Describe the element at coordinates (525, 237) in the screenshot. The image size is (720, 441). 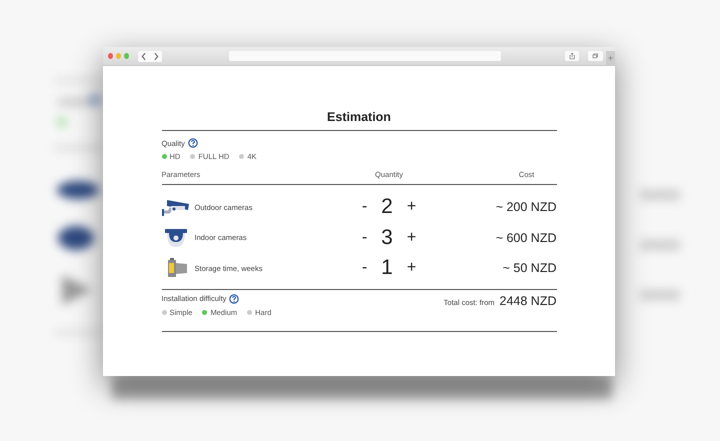
I see `cost-value: ~ 600 NZD` at that location.